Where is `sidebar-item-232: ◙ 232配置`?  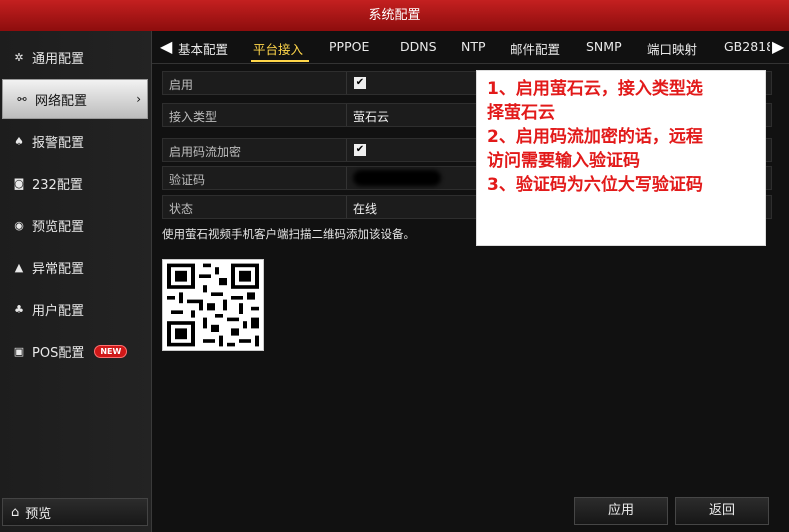 sidebar-item-232: ◙ 232配置 is located at coordinates (75, 183).